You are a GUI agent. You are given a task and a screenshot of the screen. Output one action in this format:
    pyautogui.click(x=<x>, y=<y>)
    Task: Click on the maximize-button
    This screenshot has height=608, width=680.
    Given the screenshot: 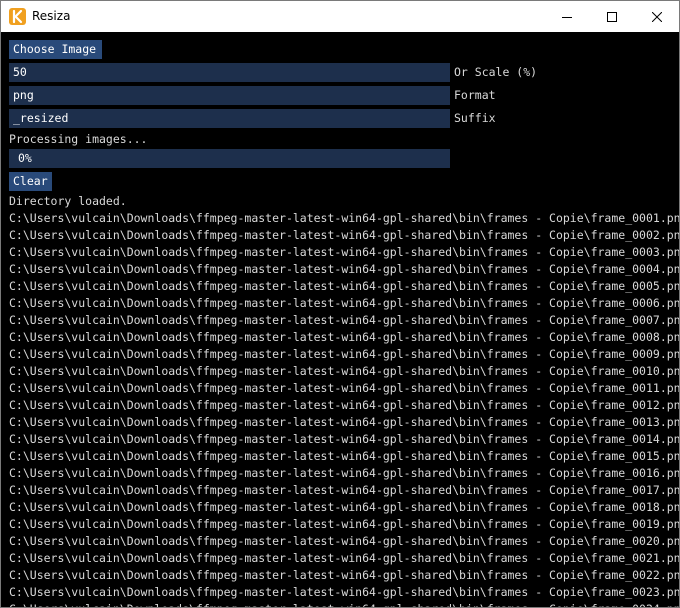 What is the action you would take?
    pyautogui.click(x=611, y=16)
    